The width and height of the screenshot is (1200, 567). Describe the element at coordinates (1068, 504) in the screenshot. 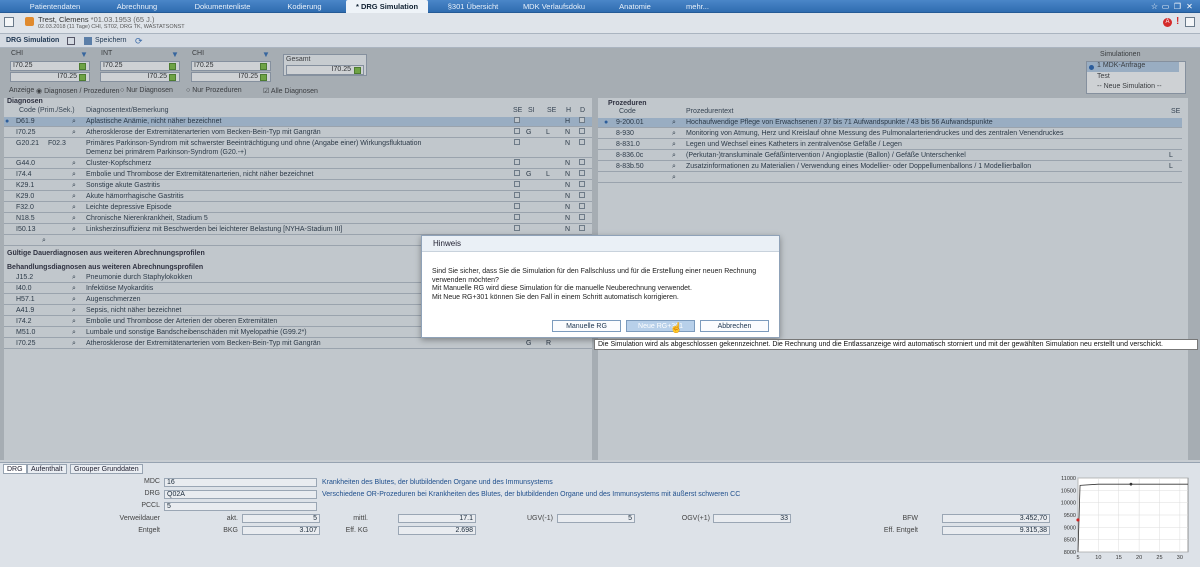

I see `y-tick-label: 10000` at that location.